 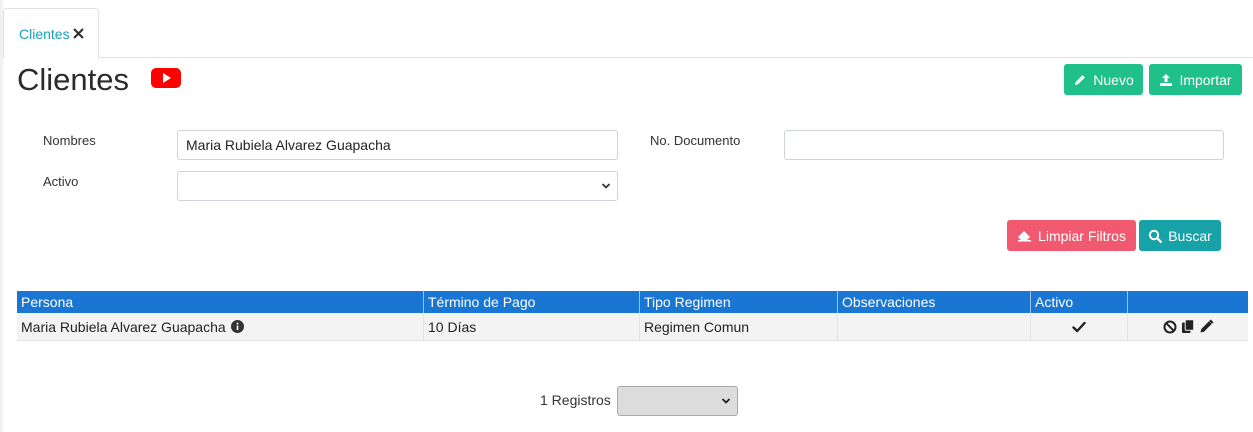 I want to click on left-strip, so click(x=1, y=216).